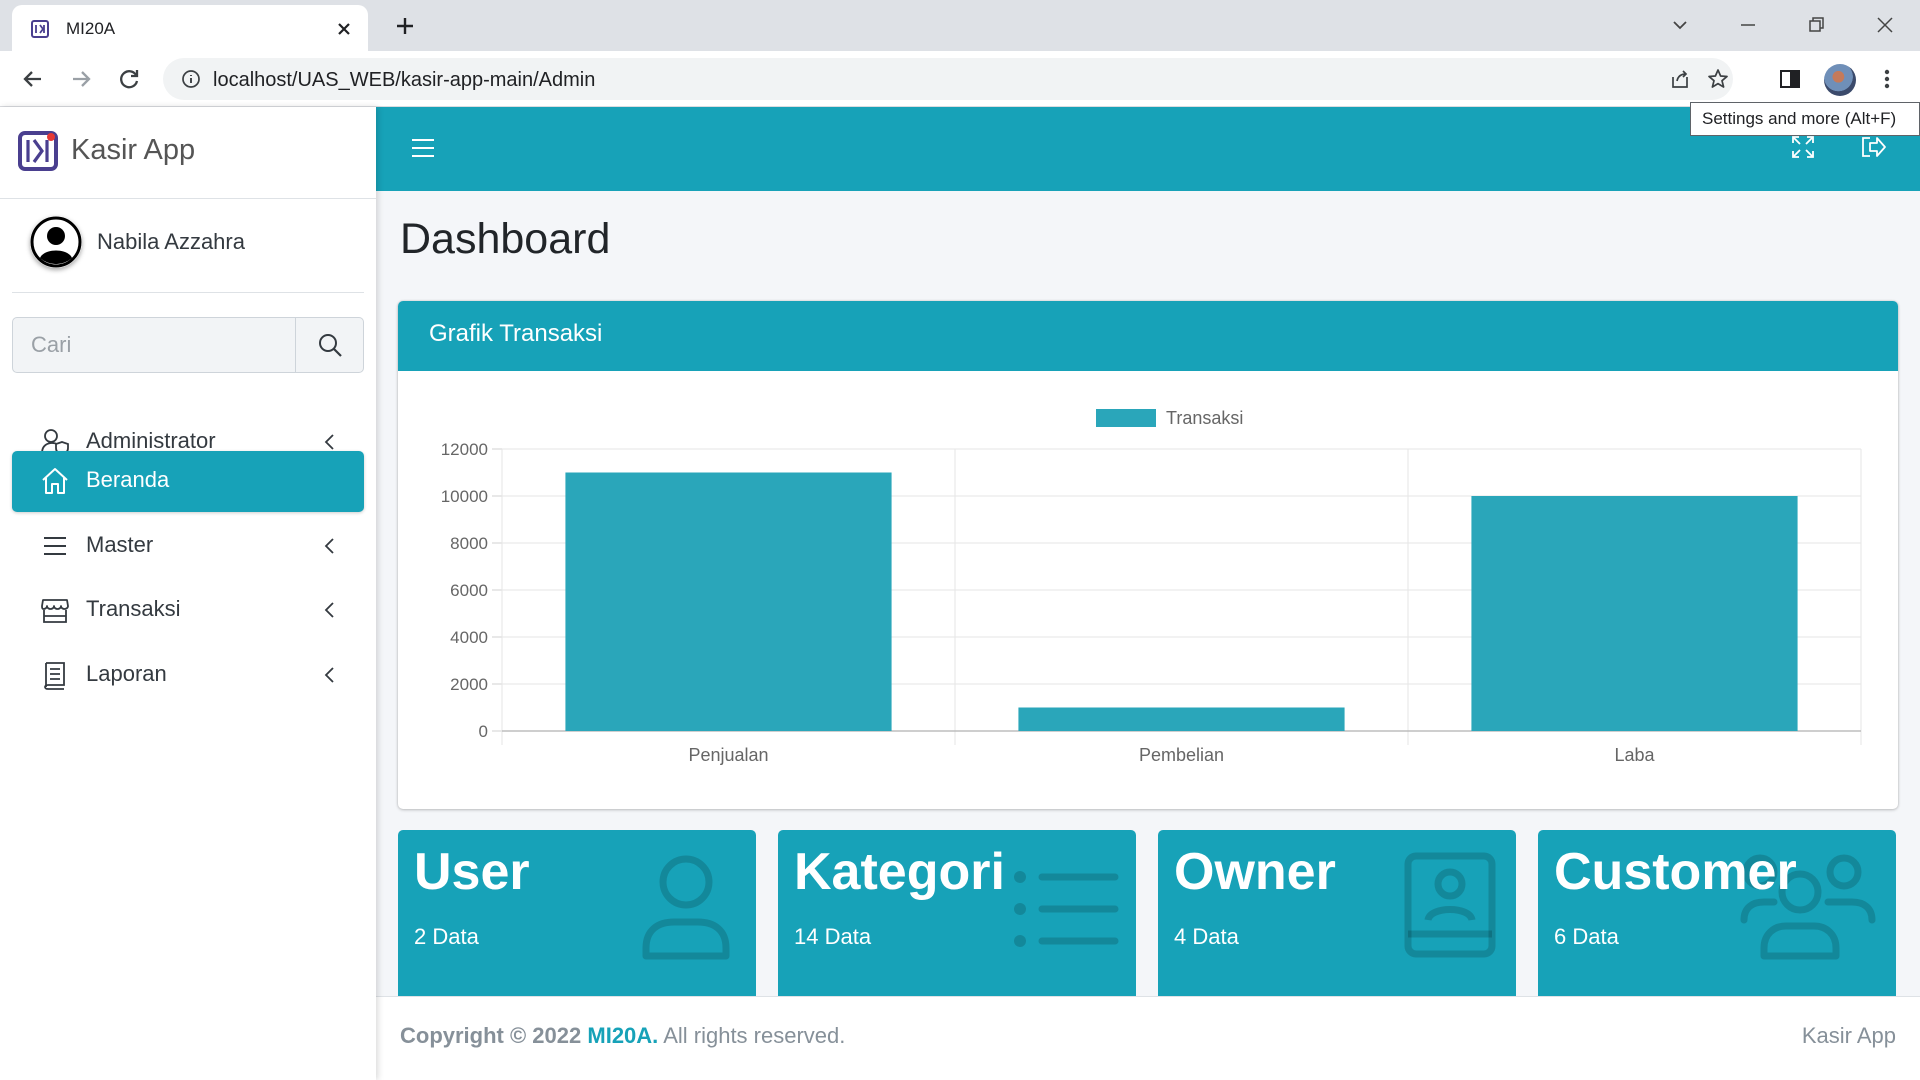  Describe the element at coordinates (188, 481) in the screenshot. I see `sidebar-item-beranda: Beranda` at that location.